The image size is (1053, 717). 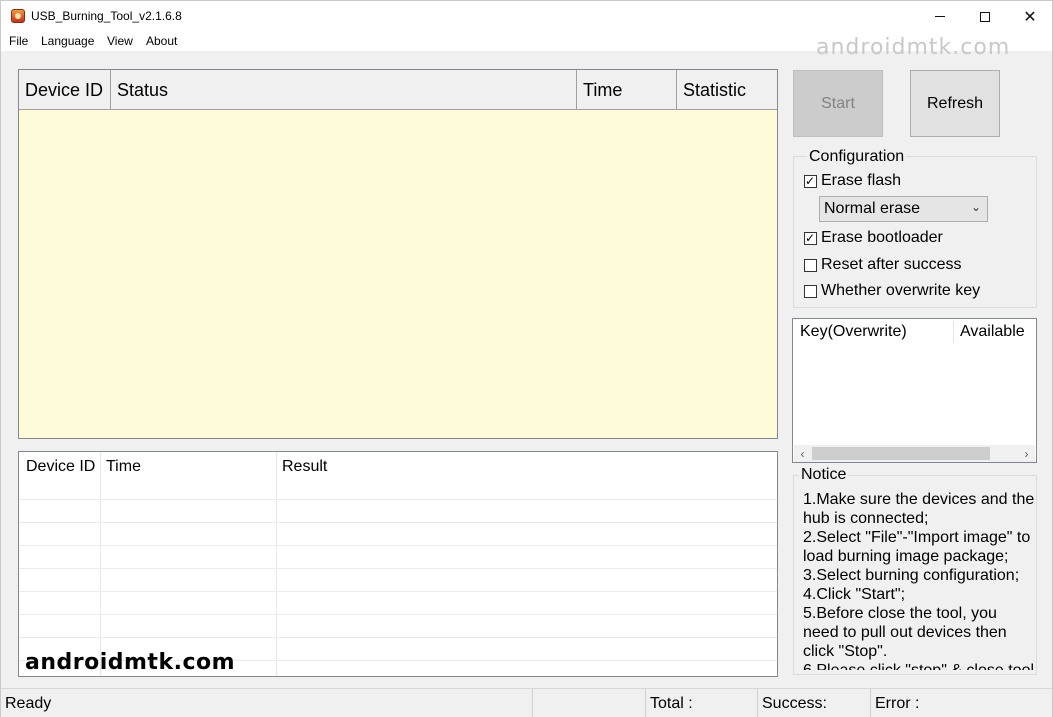 I want to click on horizontal-scrollbar: ‹ ›, so click(x=914, y=453).